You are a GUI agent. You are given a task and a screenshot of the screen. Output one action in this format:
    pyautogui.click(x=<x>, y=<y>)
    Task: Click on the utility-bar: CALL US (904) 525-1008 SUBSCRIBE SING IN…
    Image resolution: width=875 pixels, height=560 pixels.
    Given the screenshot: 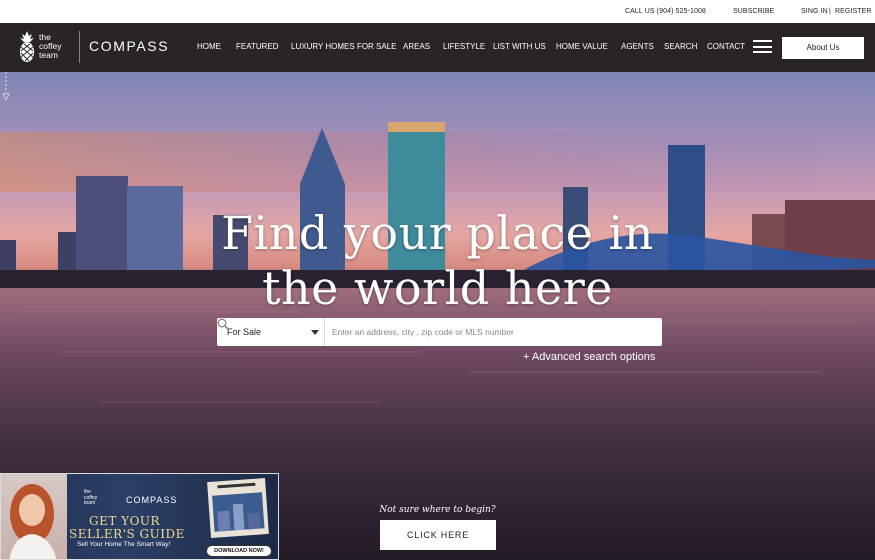 What is the action you would take?
    pyautogui.click(x=437, y=11)
    